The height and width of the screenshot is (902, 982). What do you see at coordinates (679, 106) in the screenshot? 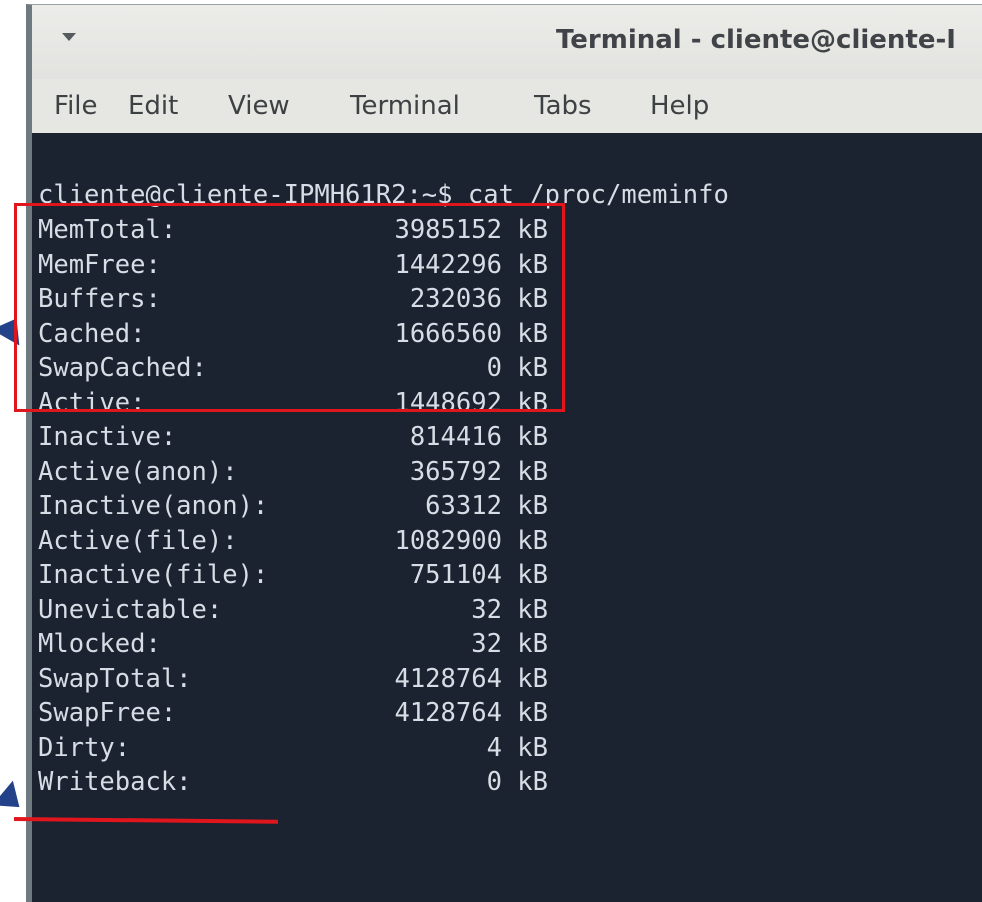
I see `menu-help: Help` at bounding box center [679, 106].